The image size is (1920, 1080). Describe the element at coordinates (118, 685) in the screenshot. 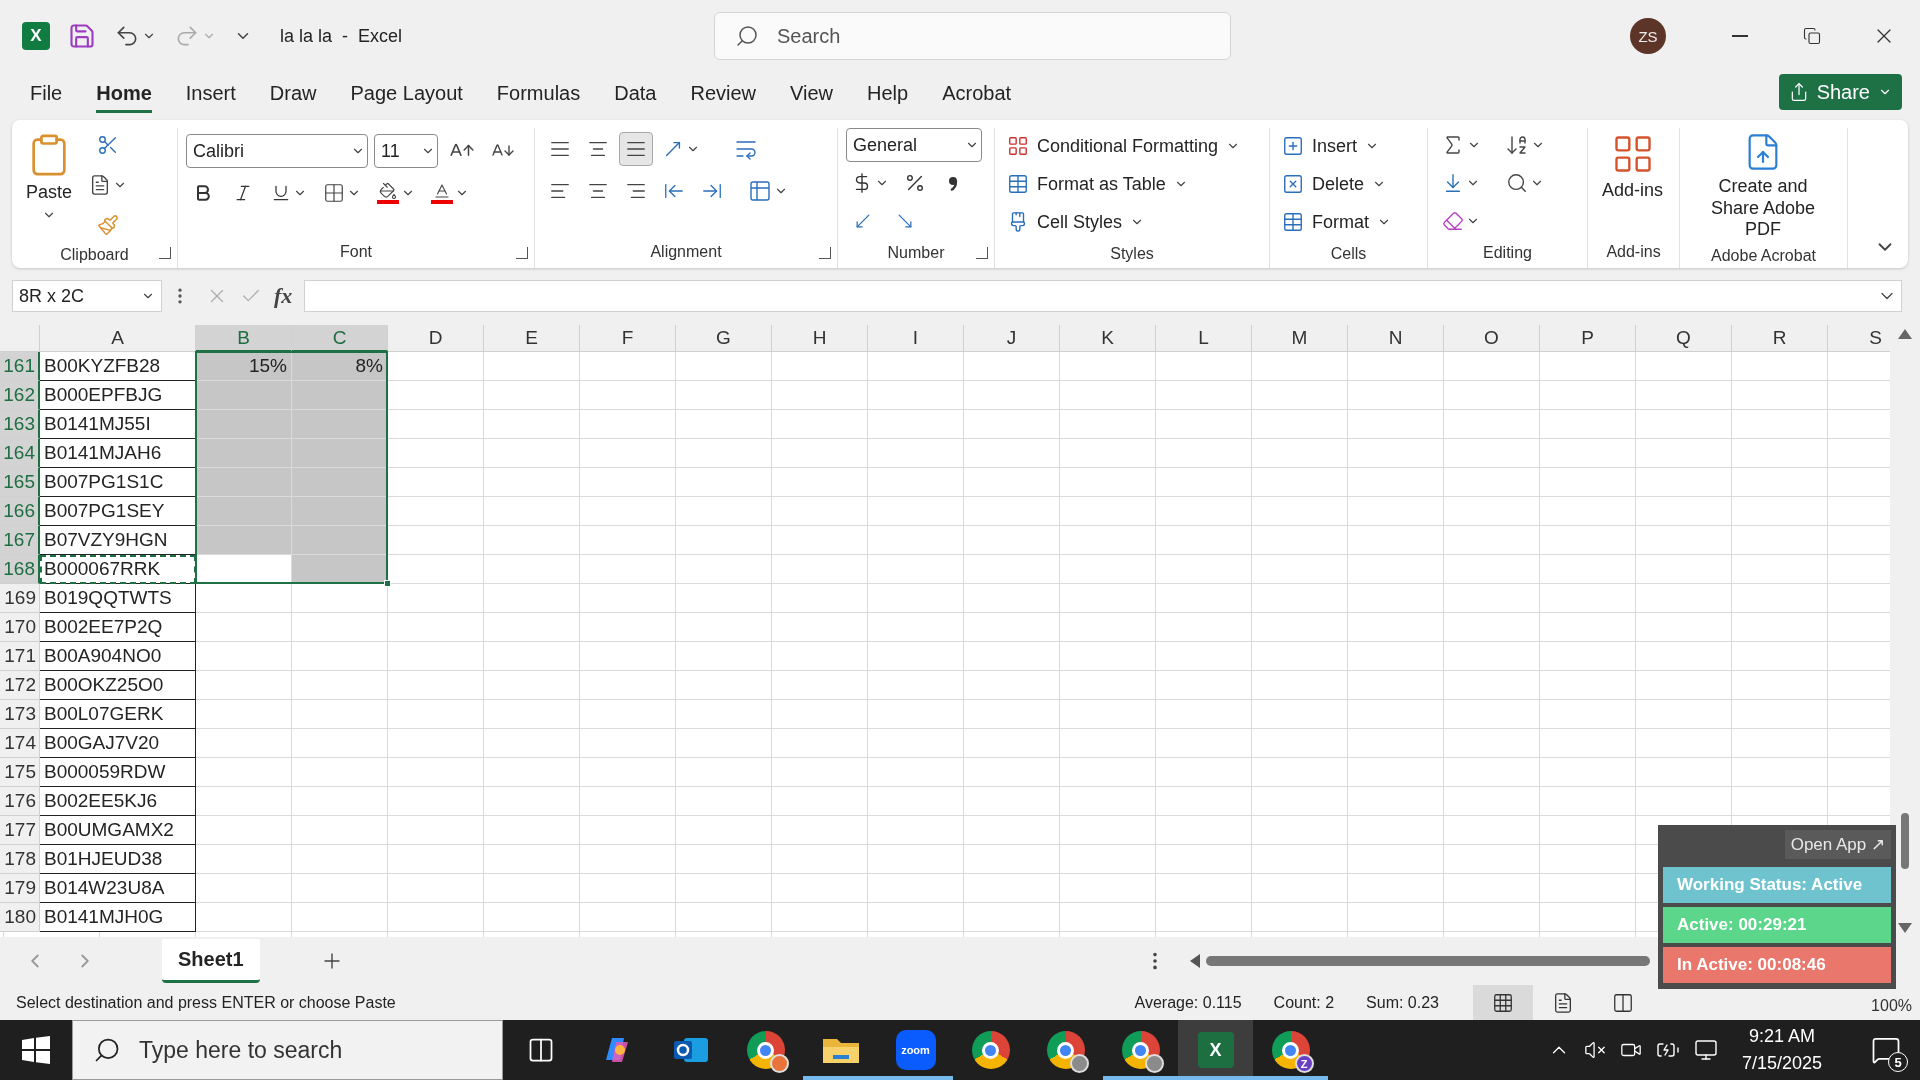

I see `table-cell: B00OKZ25O0` at that location.